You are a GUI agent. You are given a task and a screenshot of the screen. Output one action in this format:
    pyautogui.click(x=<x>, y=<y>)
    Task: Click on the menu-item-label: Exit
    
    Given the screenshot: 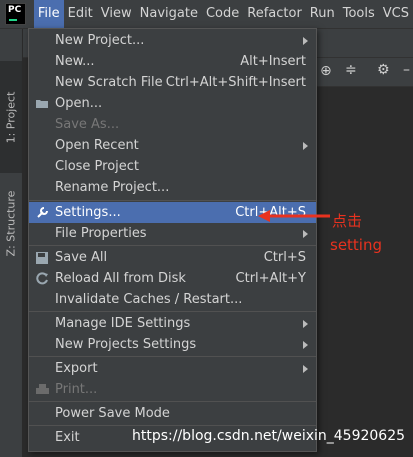 What is the action you would take?
    pyautogui.click(x=67, y=437)
    